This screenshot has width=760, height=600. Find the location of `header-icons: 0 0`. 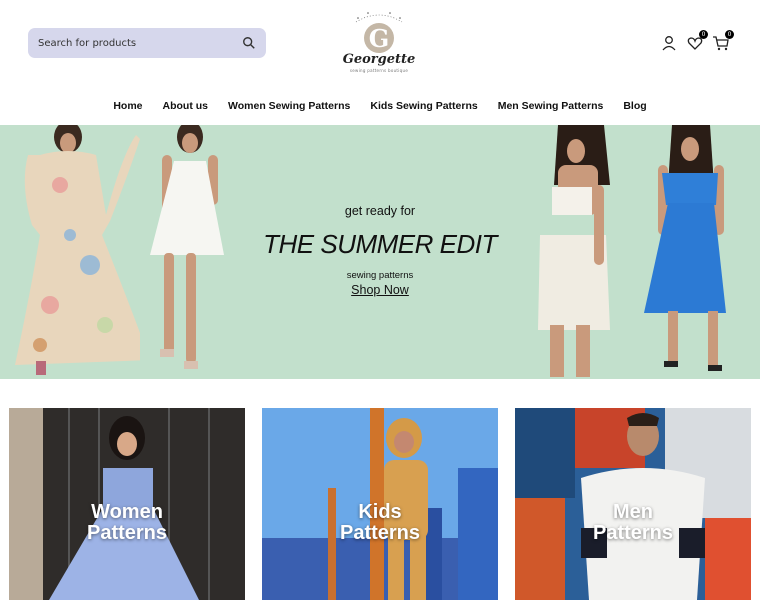

header-icons: 0 0 is located at coordinates (697, 41).